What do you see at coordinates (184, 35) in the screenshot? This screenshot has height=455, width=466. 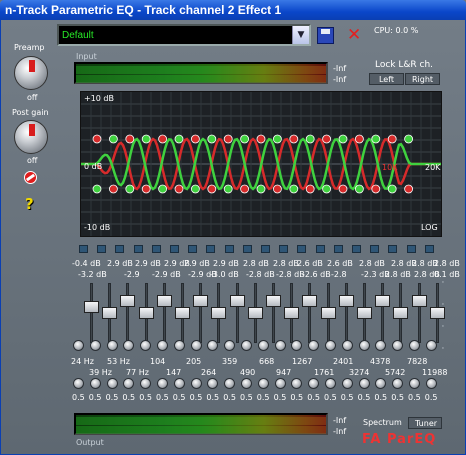 I see `preset-dropdown: Default ▼` at bounding box center [184, 35].